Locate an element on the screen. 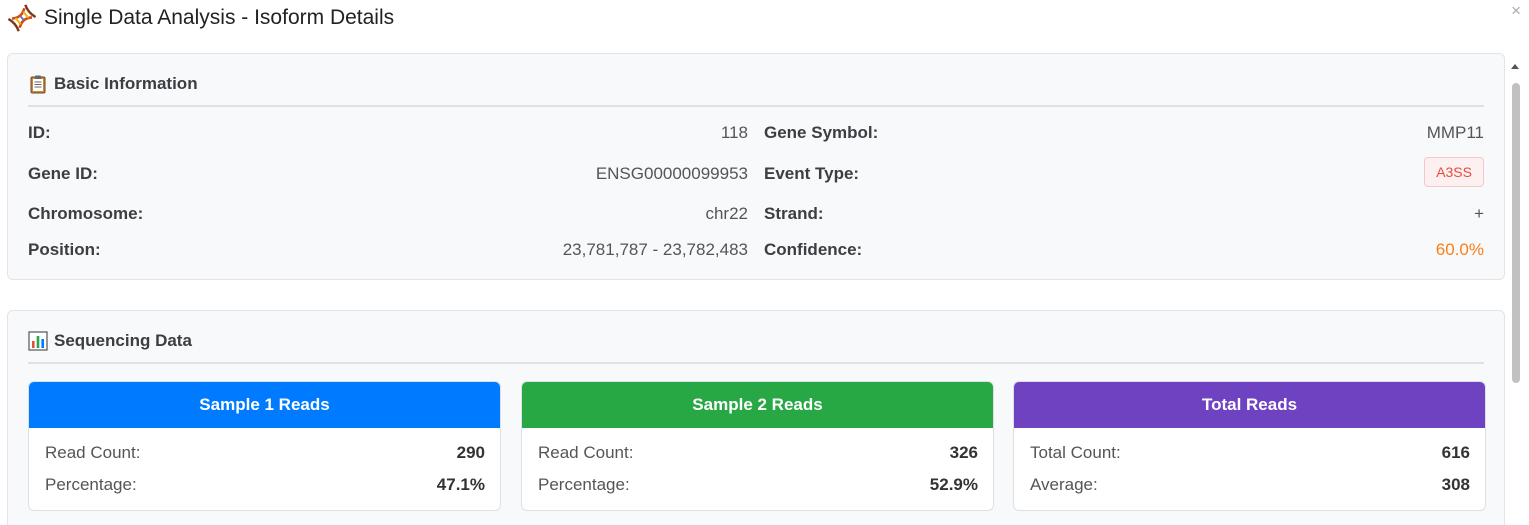 Image resolution: width=1529 pixels, height=525 pixels. section-title-sequencing-data: Sequencing Data is located at coordinates (123, 340).